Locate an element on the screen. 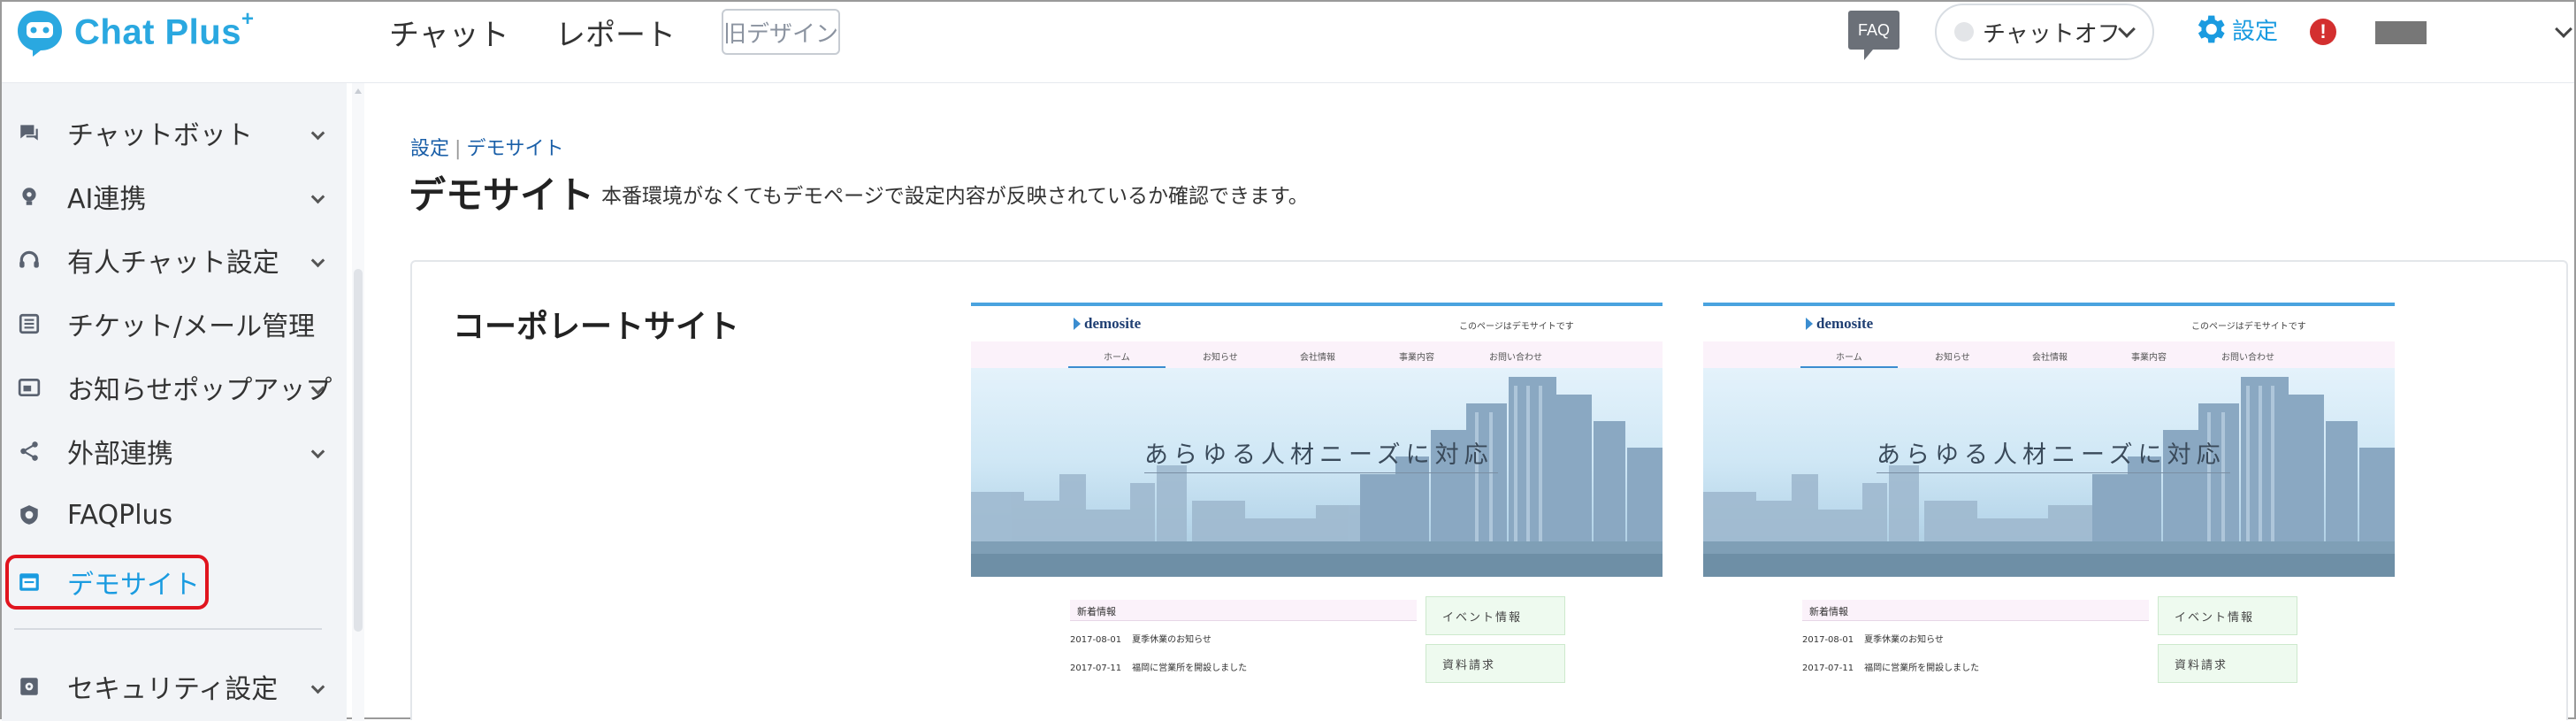 Image resolution: width=2576 pixels, height=721 pixels. sidebar-item-ticket-mail: チケット/メール管理 is located at coordinates (174, 323).